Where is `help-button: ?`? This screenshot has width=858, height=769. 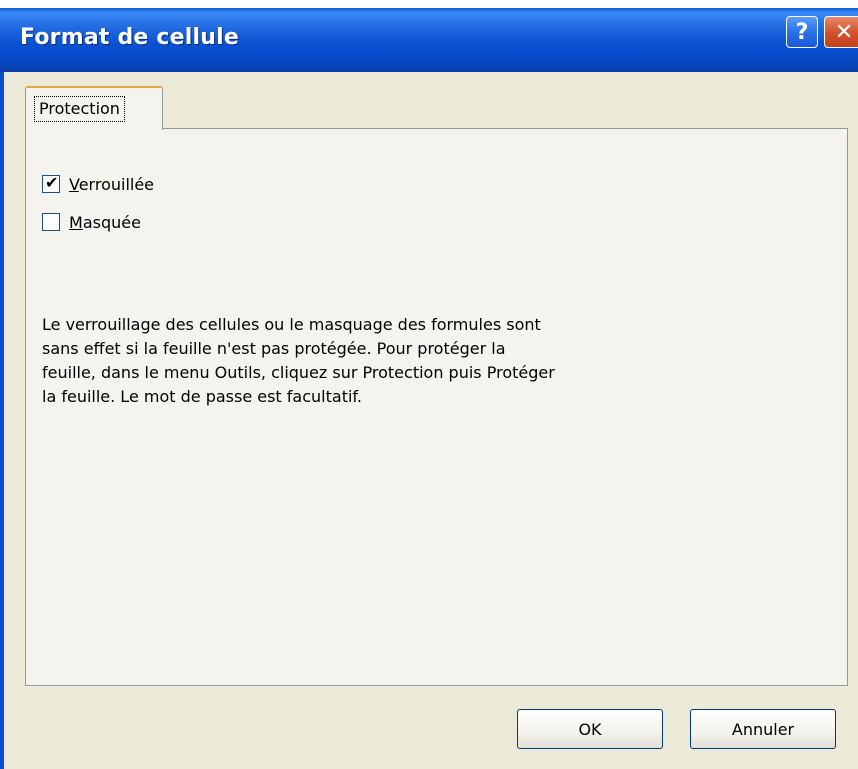
help-button: ? is located at coordinates (802, 32).